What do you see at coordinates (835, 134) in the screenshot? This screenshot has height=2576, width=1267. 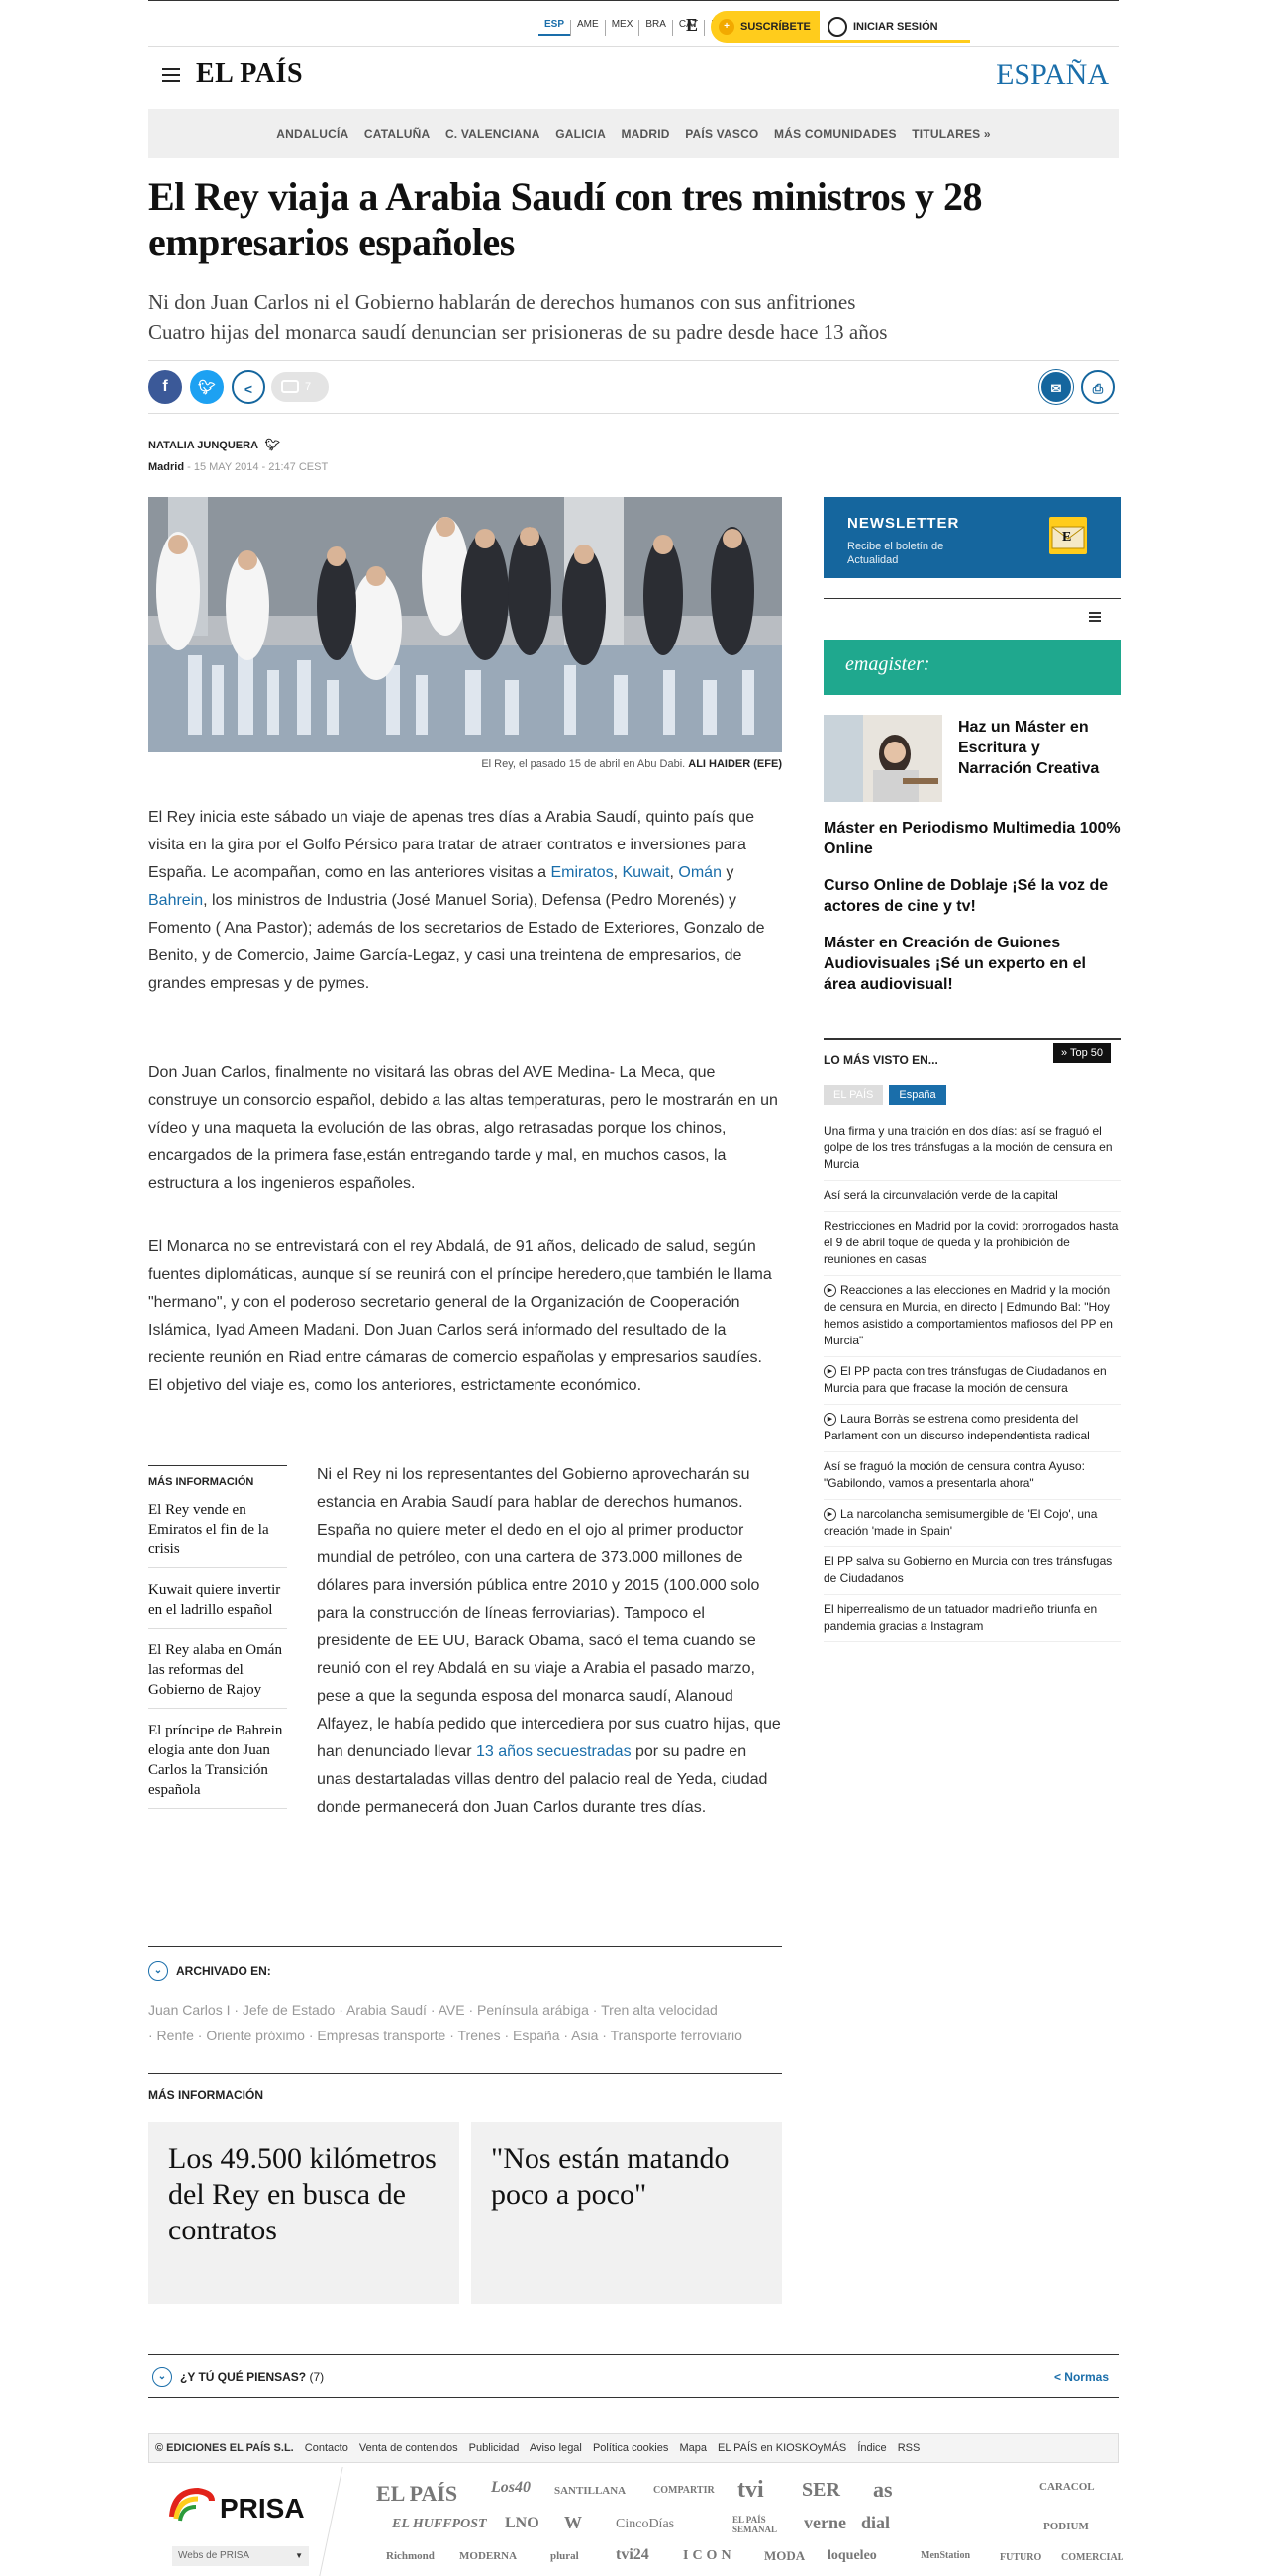 I see `region-link: MÁS COMUNIDADES` at bounding box center [835, 134].